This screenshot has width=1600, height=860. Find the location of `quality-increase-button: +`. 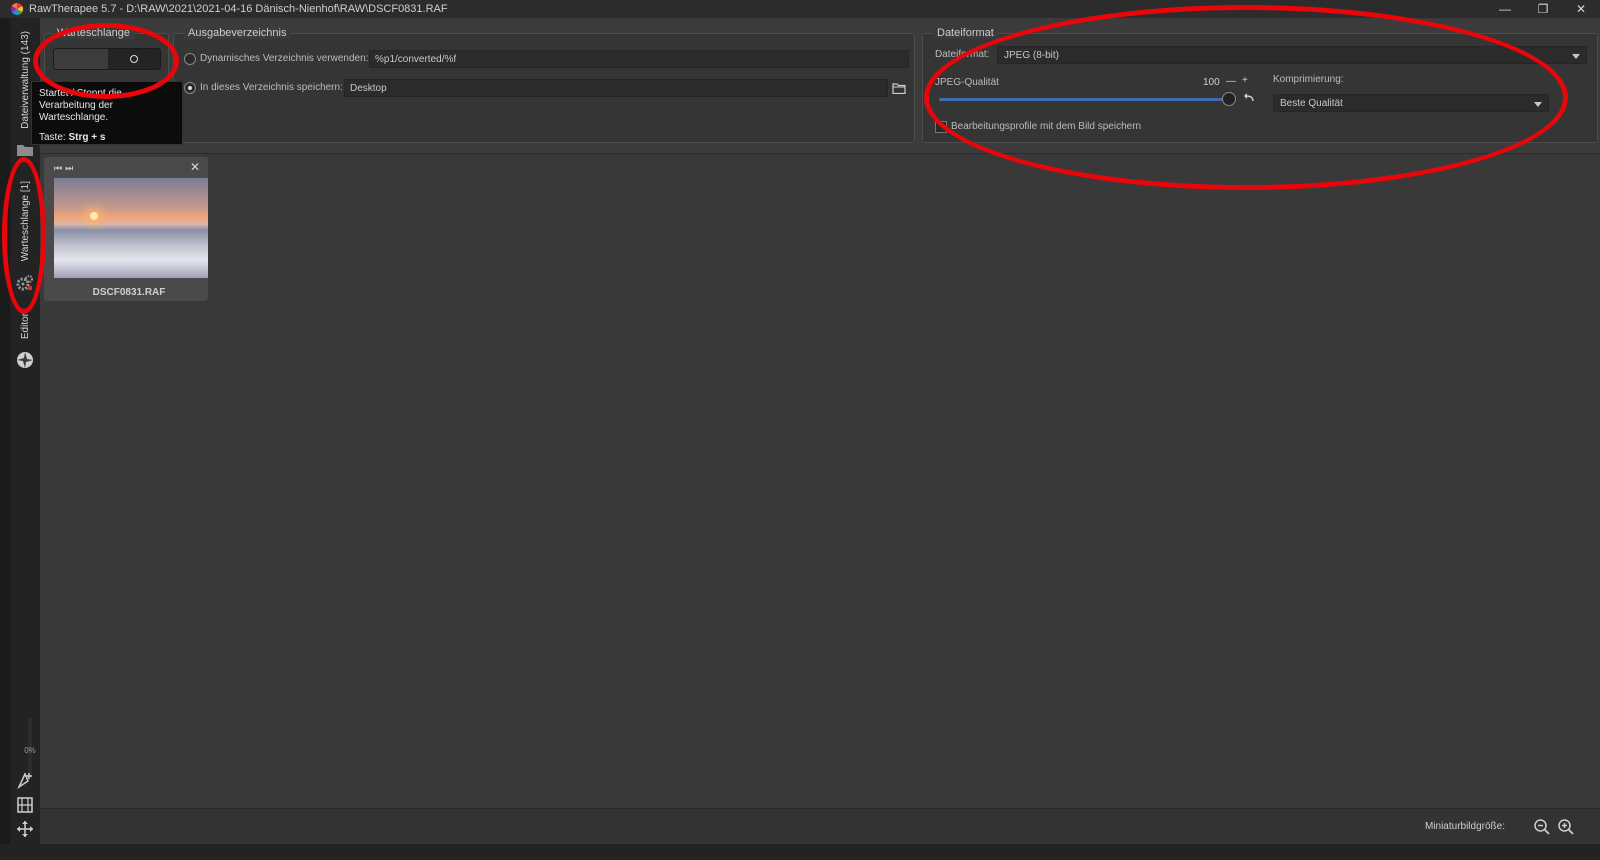

quality-increase-button: + is located at coordinates (1245, 80).